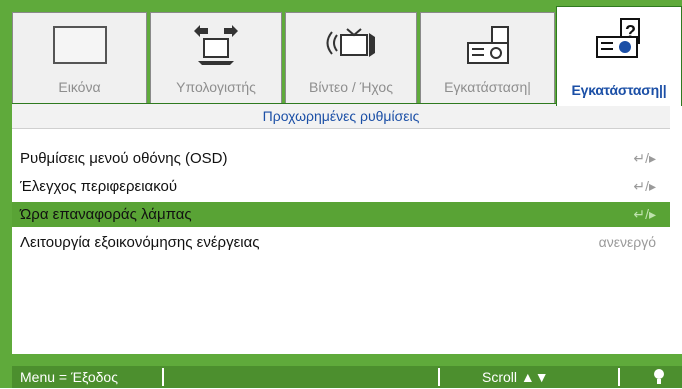 This screenshot has height=389, width=682. I want to click on tab-computer: Υπολογιστής, so click(216, 58).